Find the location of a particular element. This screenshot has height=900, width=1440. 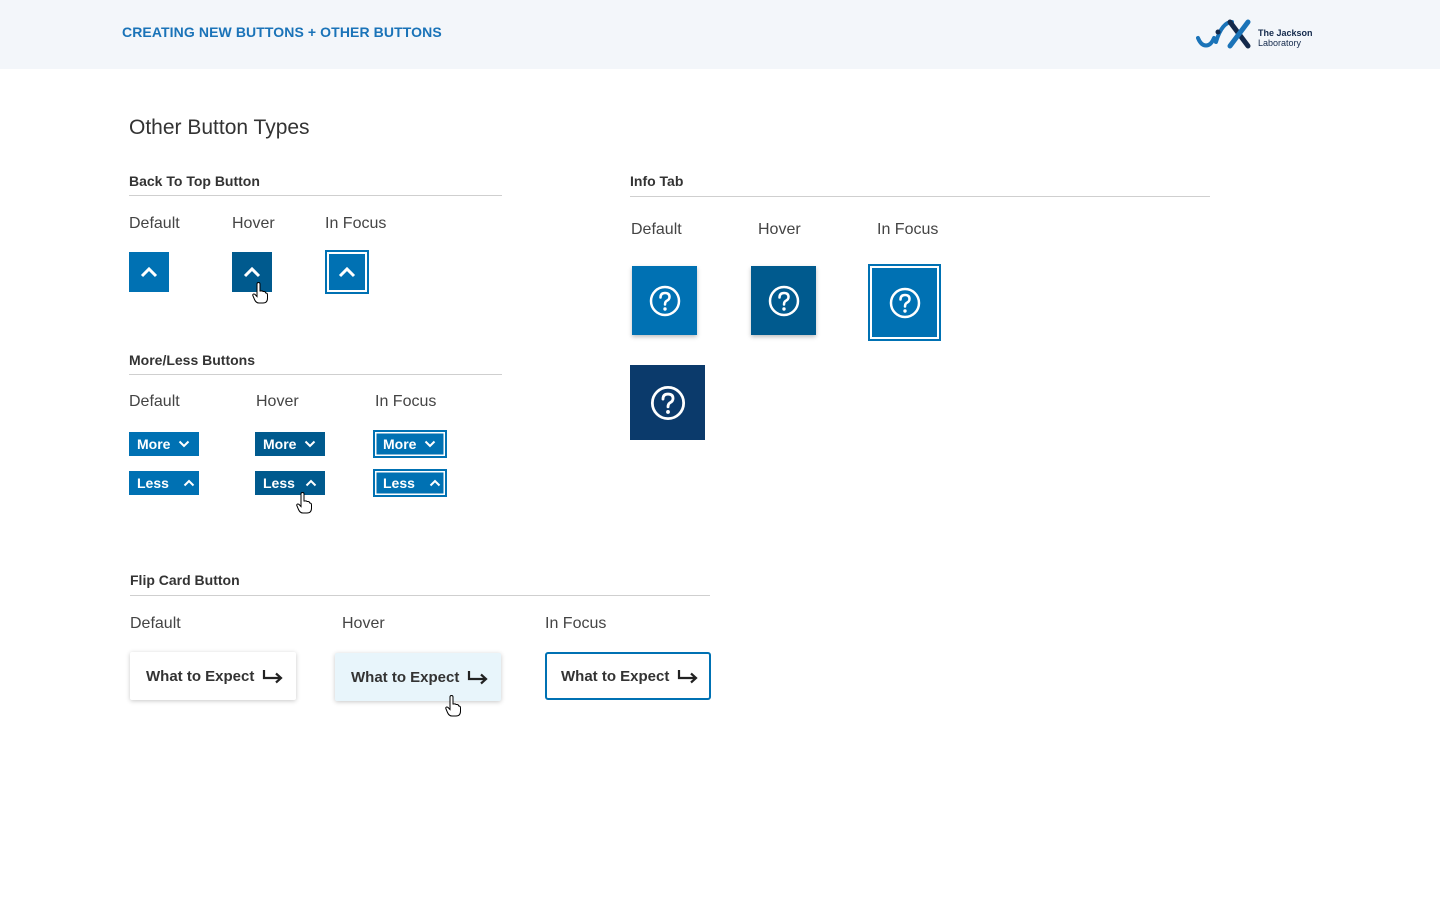

flip-card-section-title: Flip Card Button is located at coordinates (185, 580).